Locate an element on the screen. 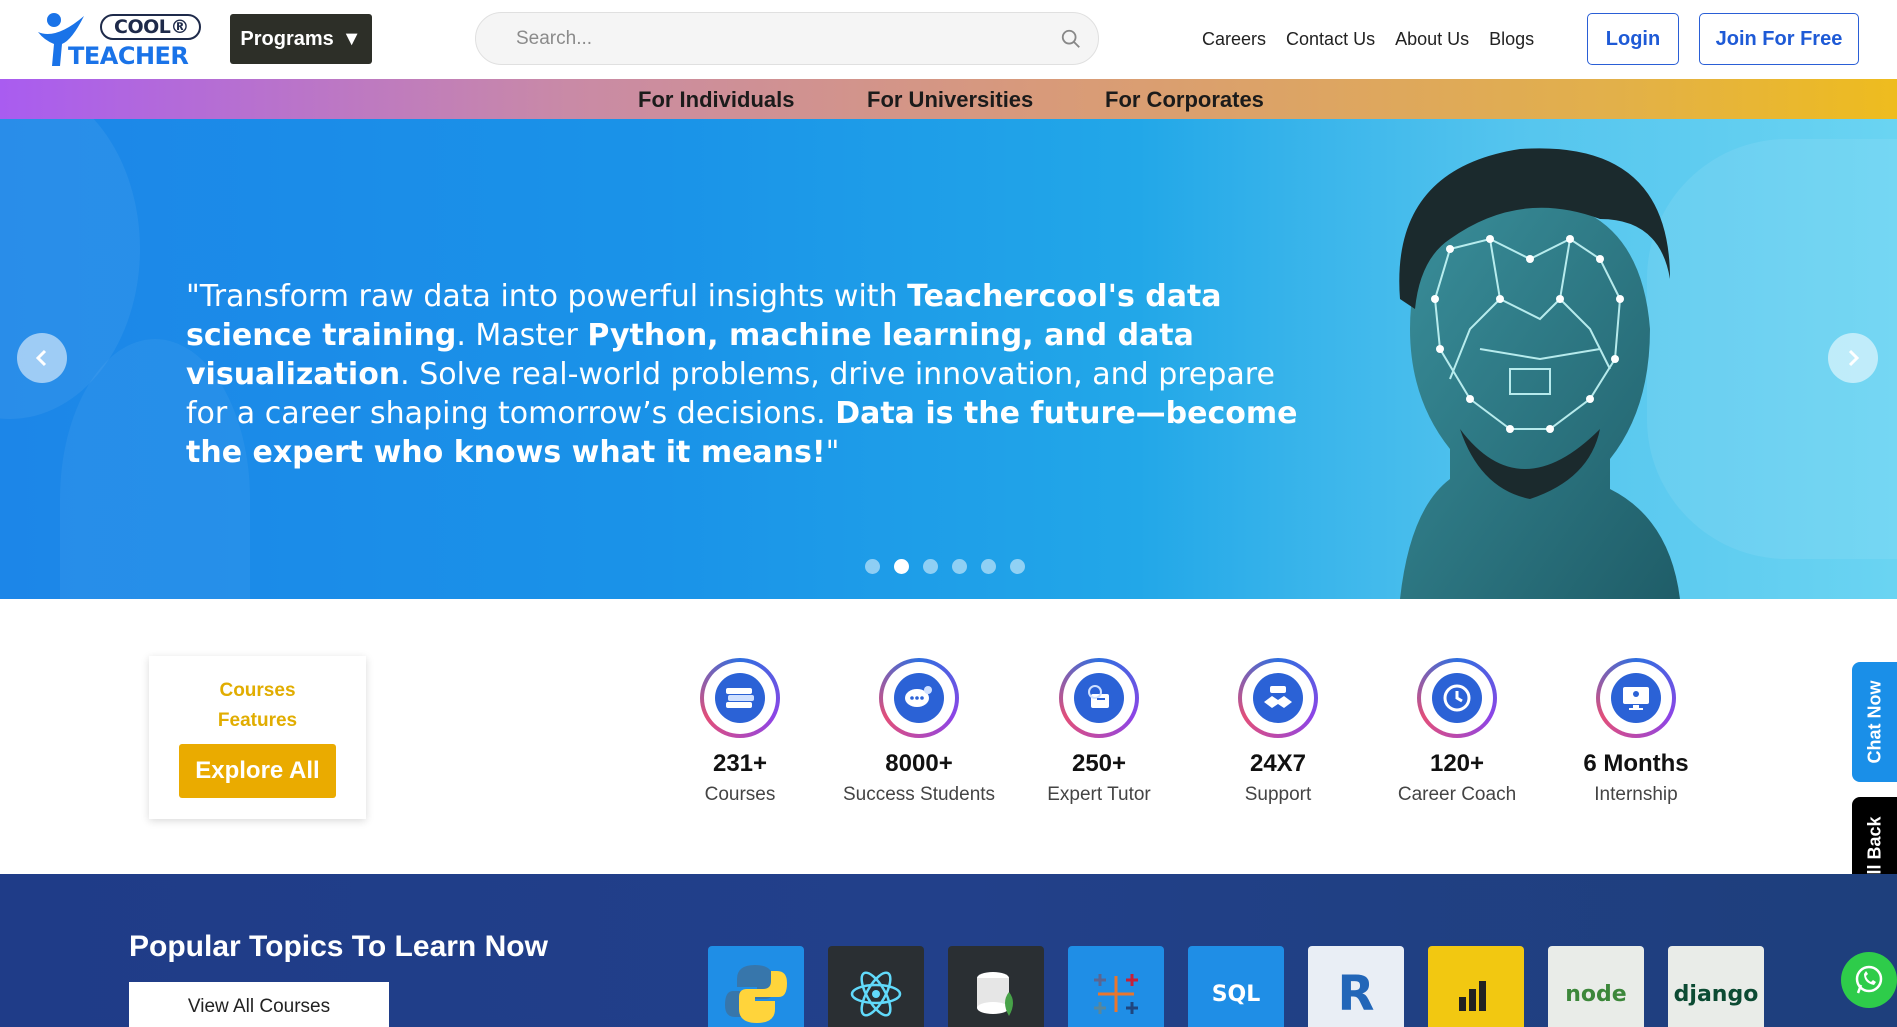 The image size is (1897, 1027). monitor-icon is located at coordinates (1636, 698).